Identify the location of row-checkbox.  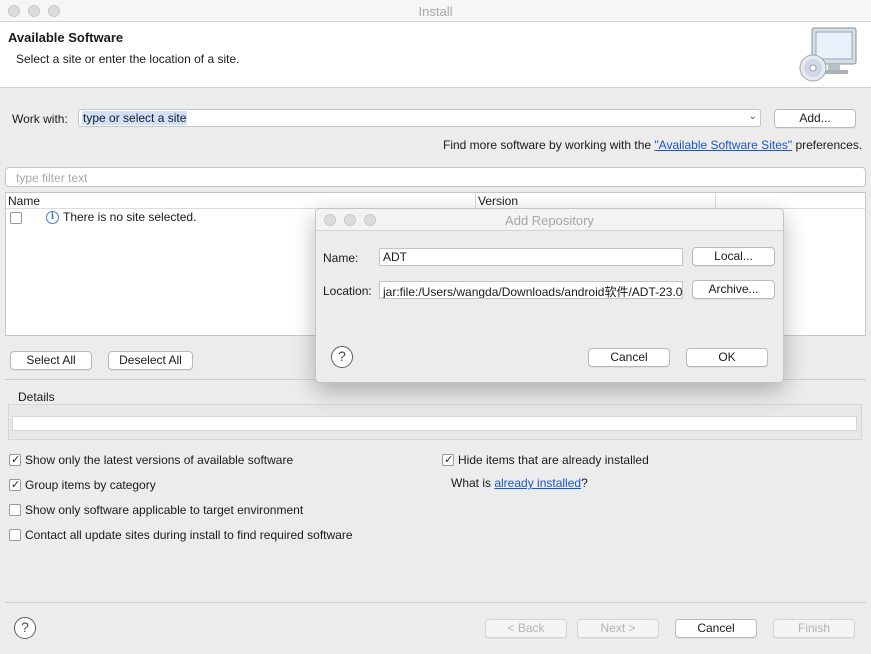
(16, 218).